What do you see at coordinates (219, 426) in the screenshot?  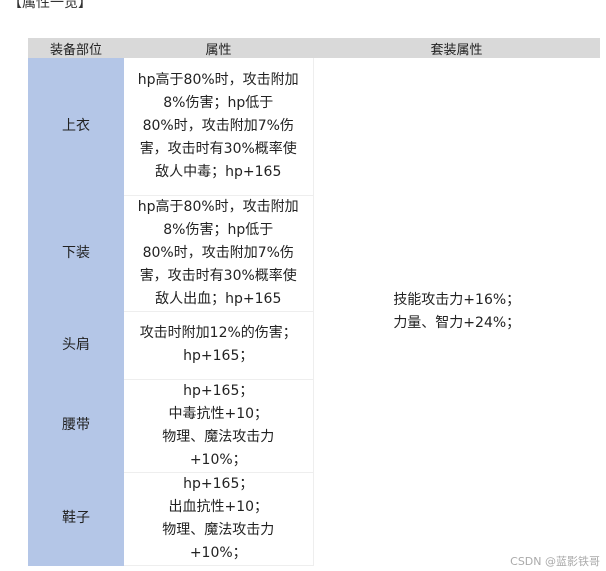 I see `attribute-cell: hp+165； 中毒抗性+10； 物理、魔法攻击力 +10%；` at bounding box center [219, 426].